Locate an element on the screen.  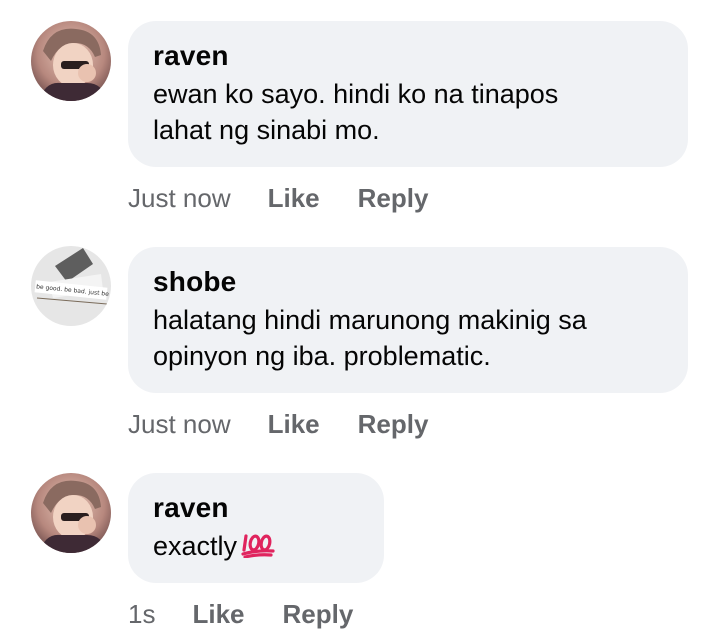
comment-bubble: raven exactly is located at coordinates (256, 528).